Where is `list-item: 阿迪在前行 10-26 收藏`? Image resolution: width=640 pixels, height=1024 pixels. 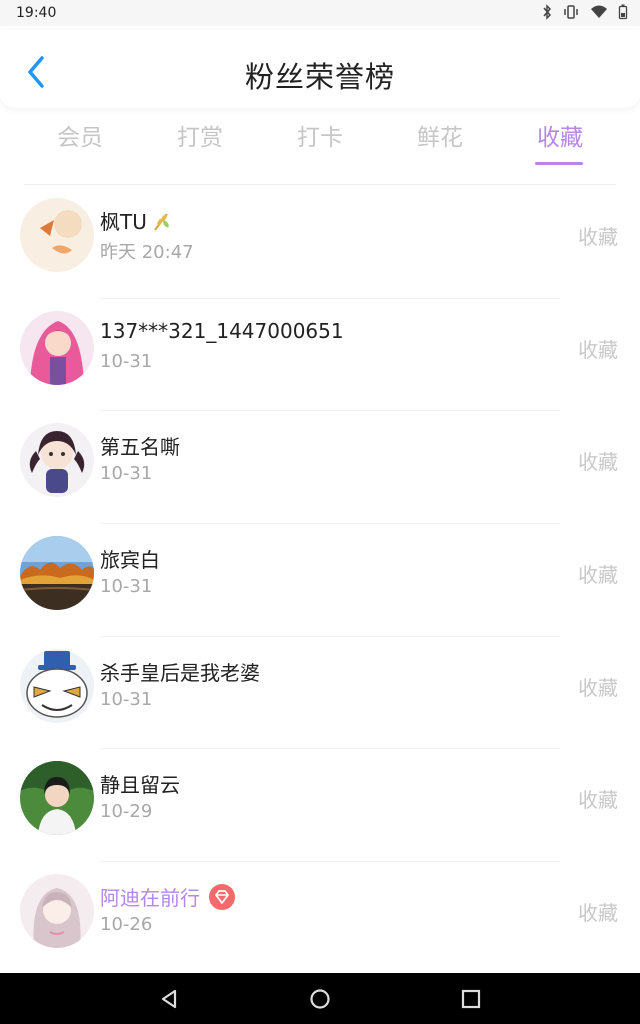
list-item: 阿迪在前行 10-26 收藏 is located at coordinates (320, 918).